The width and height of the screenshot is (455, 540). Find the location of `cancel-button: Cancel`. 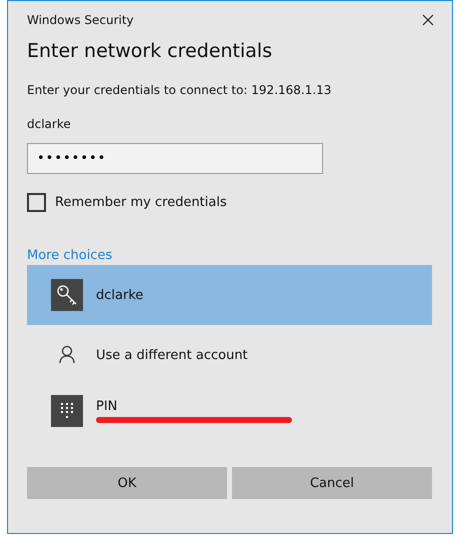

cancel-button: Cancel is located at coordinates (332, 483).